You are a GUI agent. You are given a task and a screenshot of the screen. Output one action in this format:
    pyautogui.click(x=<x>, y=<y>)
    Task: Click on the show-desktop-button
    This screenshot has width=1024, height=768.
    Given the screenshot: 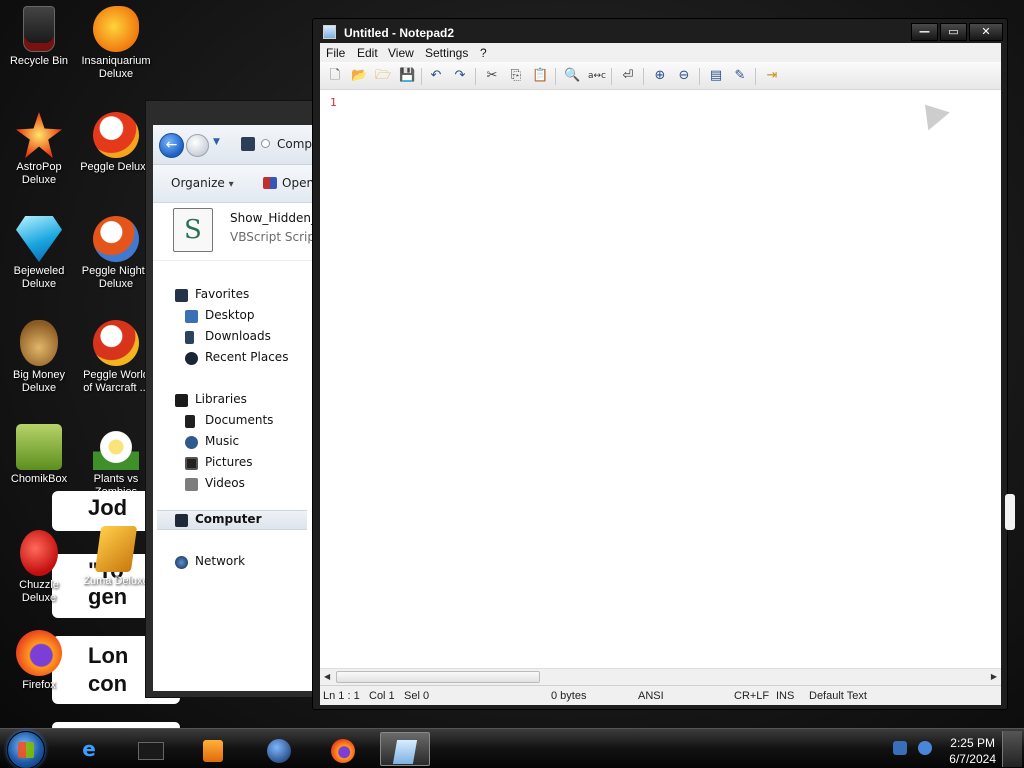 What is the action you would take?
    pyautogui.click(x=1012, y=749)
    